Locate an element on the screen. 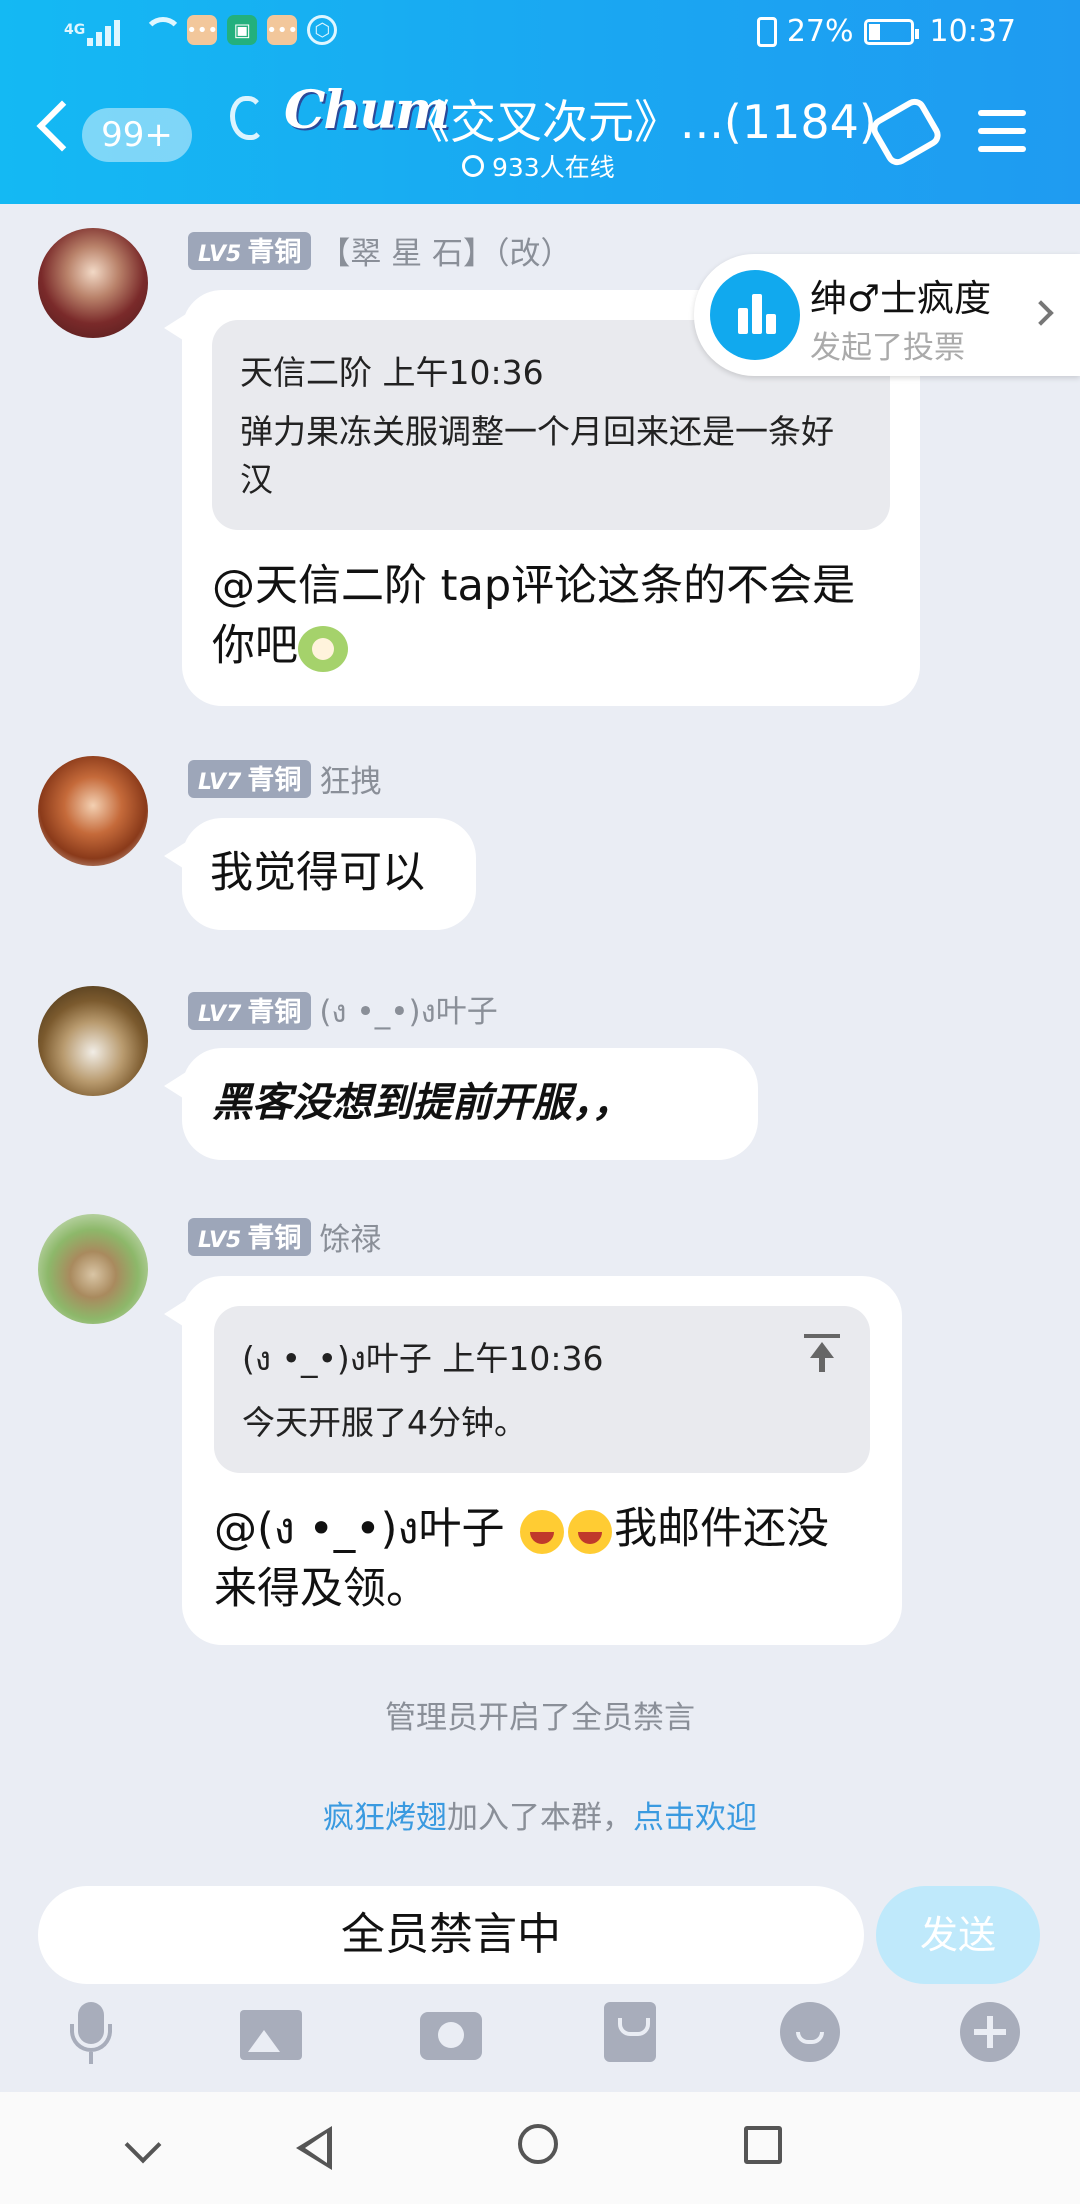  message-meta: LV5 青铜 【翠 星 石】（改） is located at coordinates (380, 250).